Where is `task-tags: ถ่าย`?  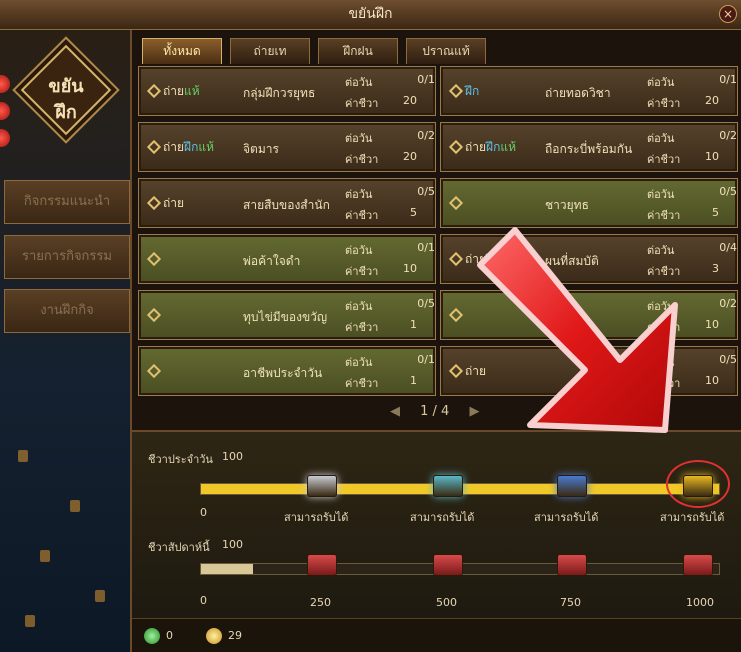
task-tags: ถ่าย is located at coordinates (173, 203).